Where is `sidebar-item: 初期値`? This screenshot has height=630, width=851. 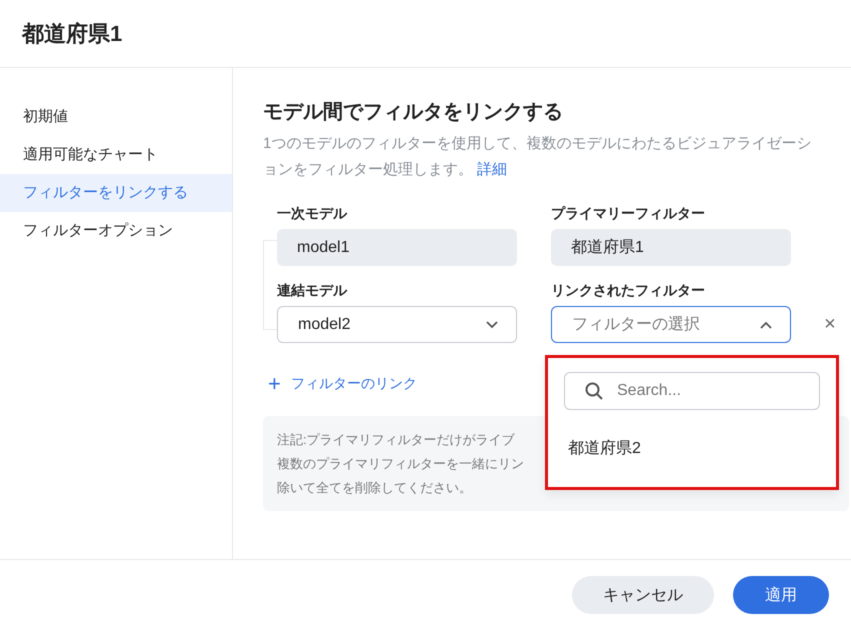
sidebar-item: 初期値 is located at coordinates (116, 117).